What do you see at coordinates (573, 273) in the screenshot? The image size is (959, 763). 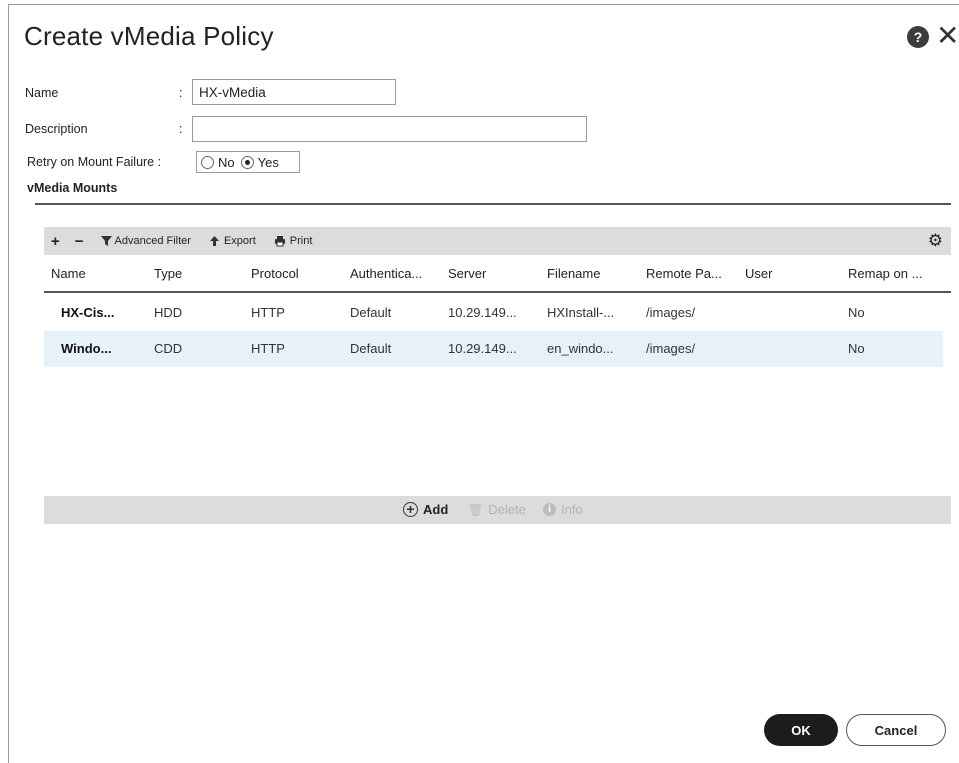 I see `column-header-filename: Filename` at bounding box center [573, 273].